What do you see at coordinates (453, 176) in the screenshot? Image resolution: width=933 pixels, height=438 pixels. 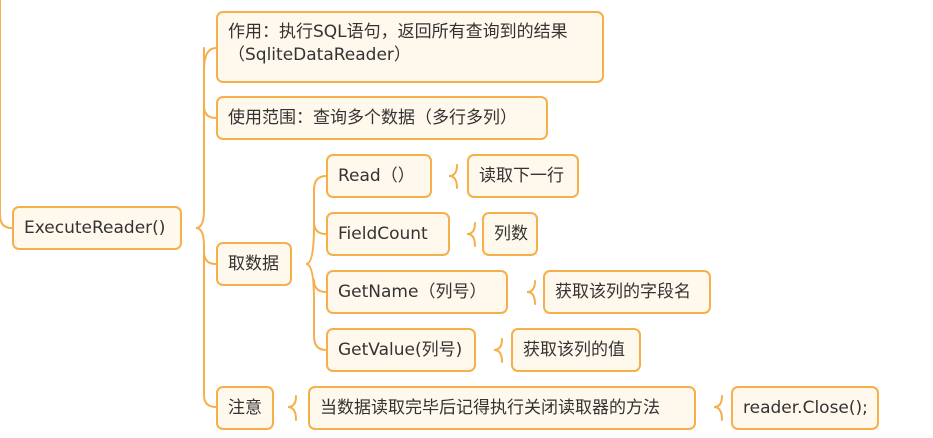 I see `brace-read` at bounding box center [453, 176].